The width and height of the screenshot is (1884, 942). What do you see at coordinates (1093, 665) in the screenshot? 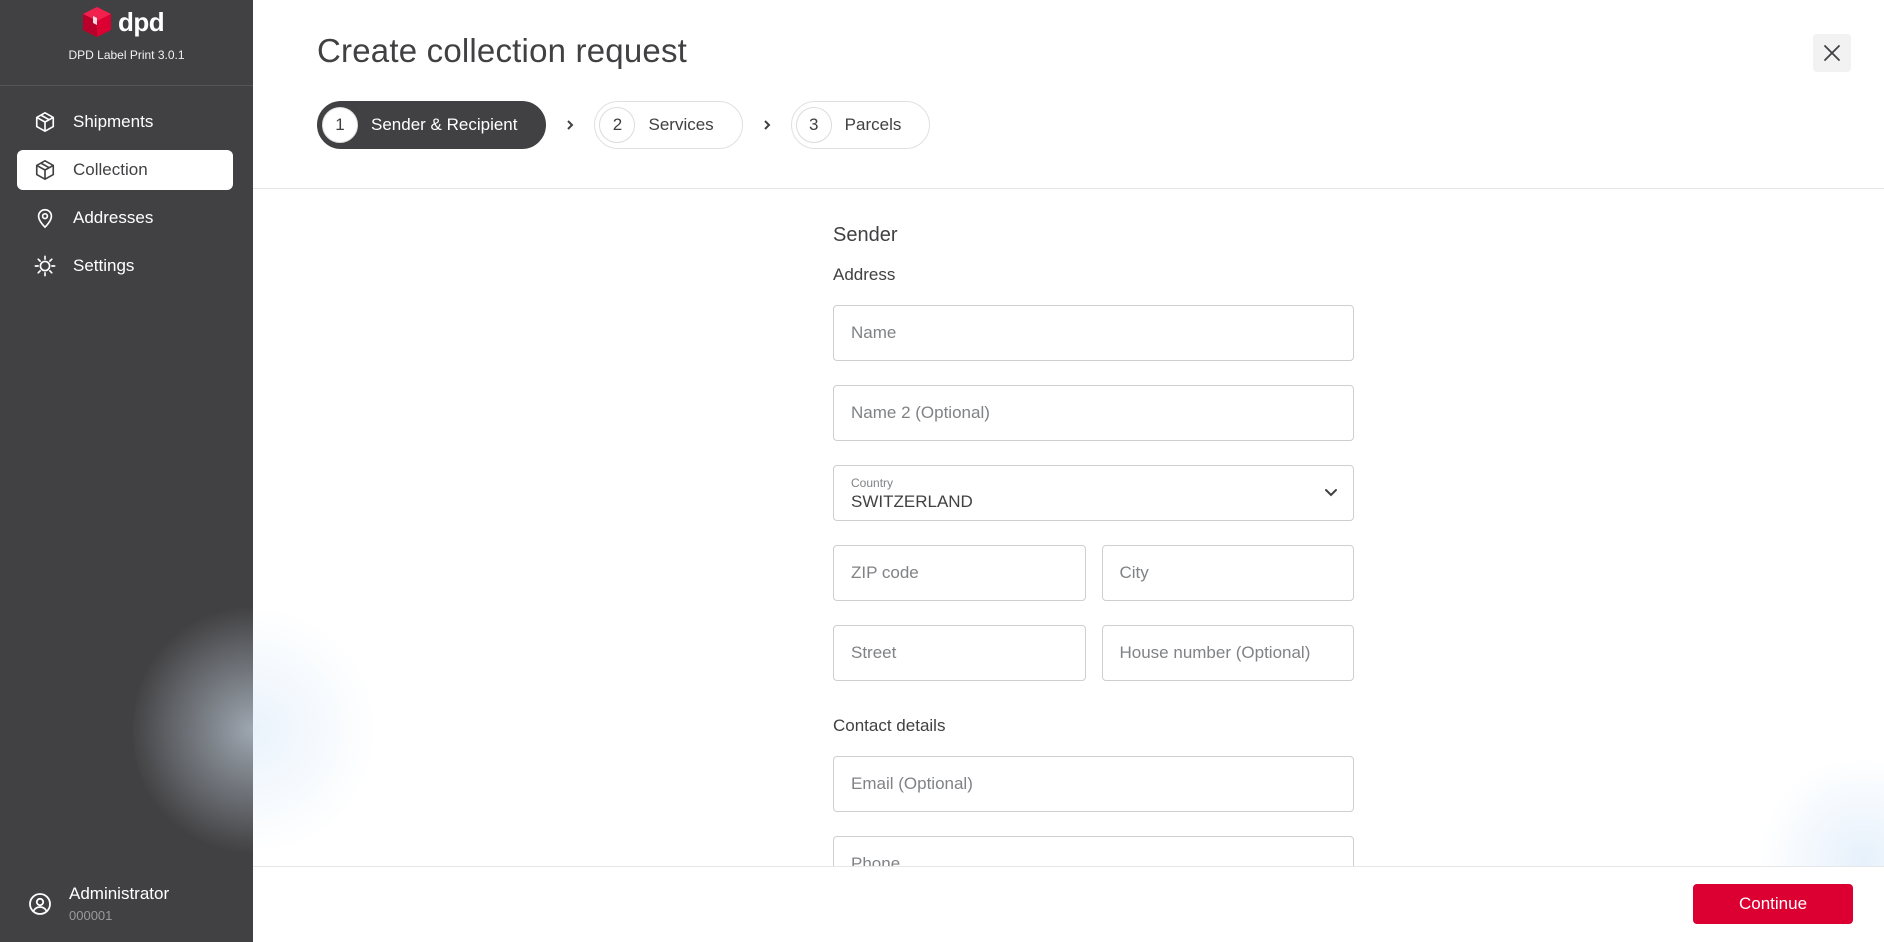
I see `street-row` at bounding box center [1093, 665].